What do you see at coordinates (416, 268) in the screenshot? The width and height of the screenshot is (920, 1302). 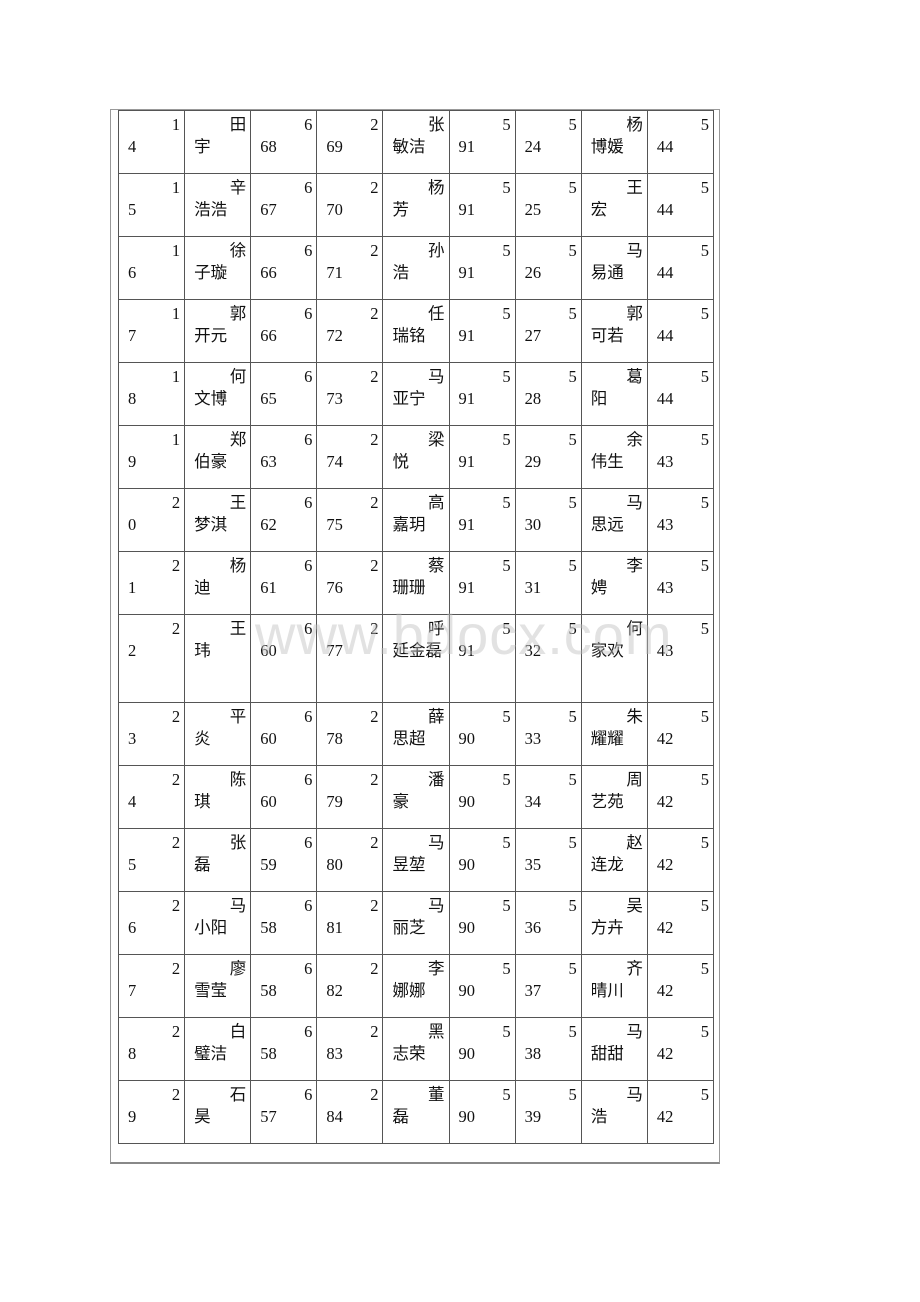 I see `name-cell: 孙浩` at bounding box center [416, 268].